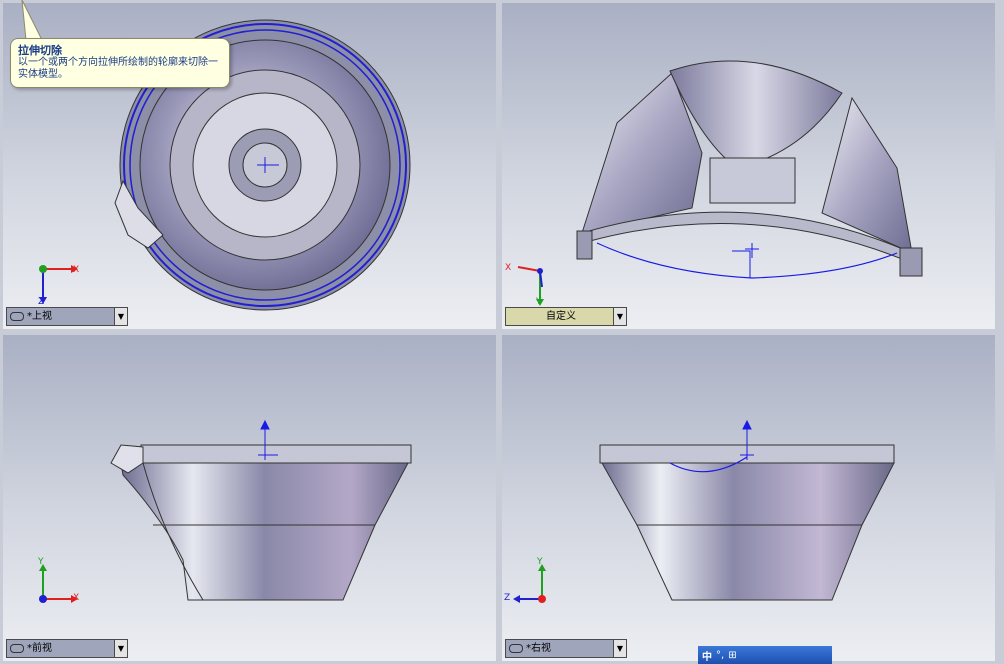 This screenshot has width=1004, height=664. I want to click on front-view-model, so click(261, 510).